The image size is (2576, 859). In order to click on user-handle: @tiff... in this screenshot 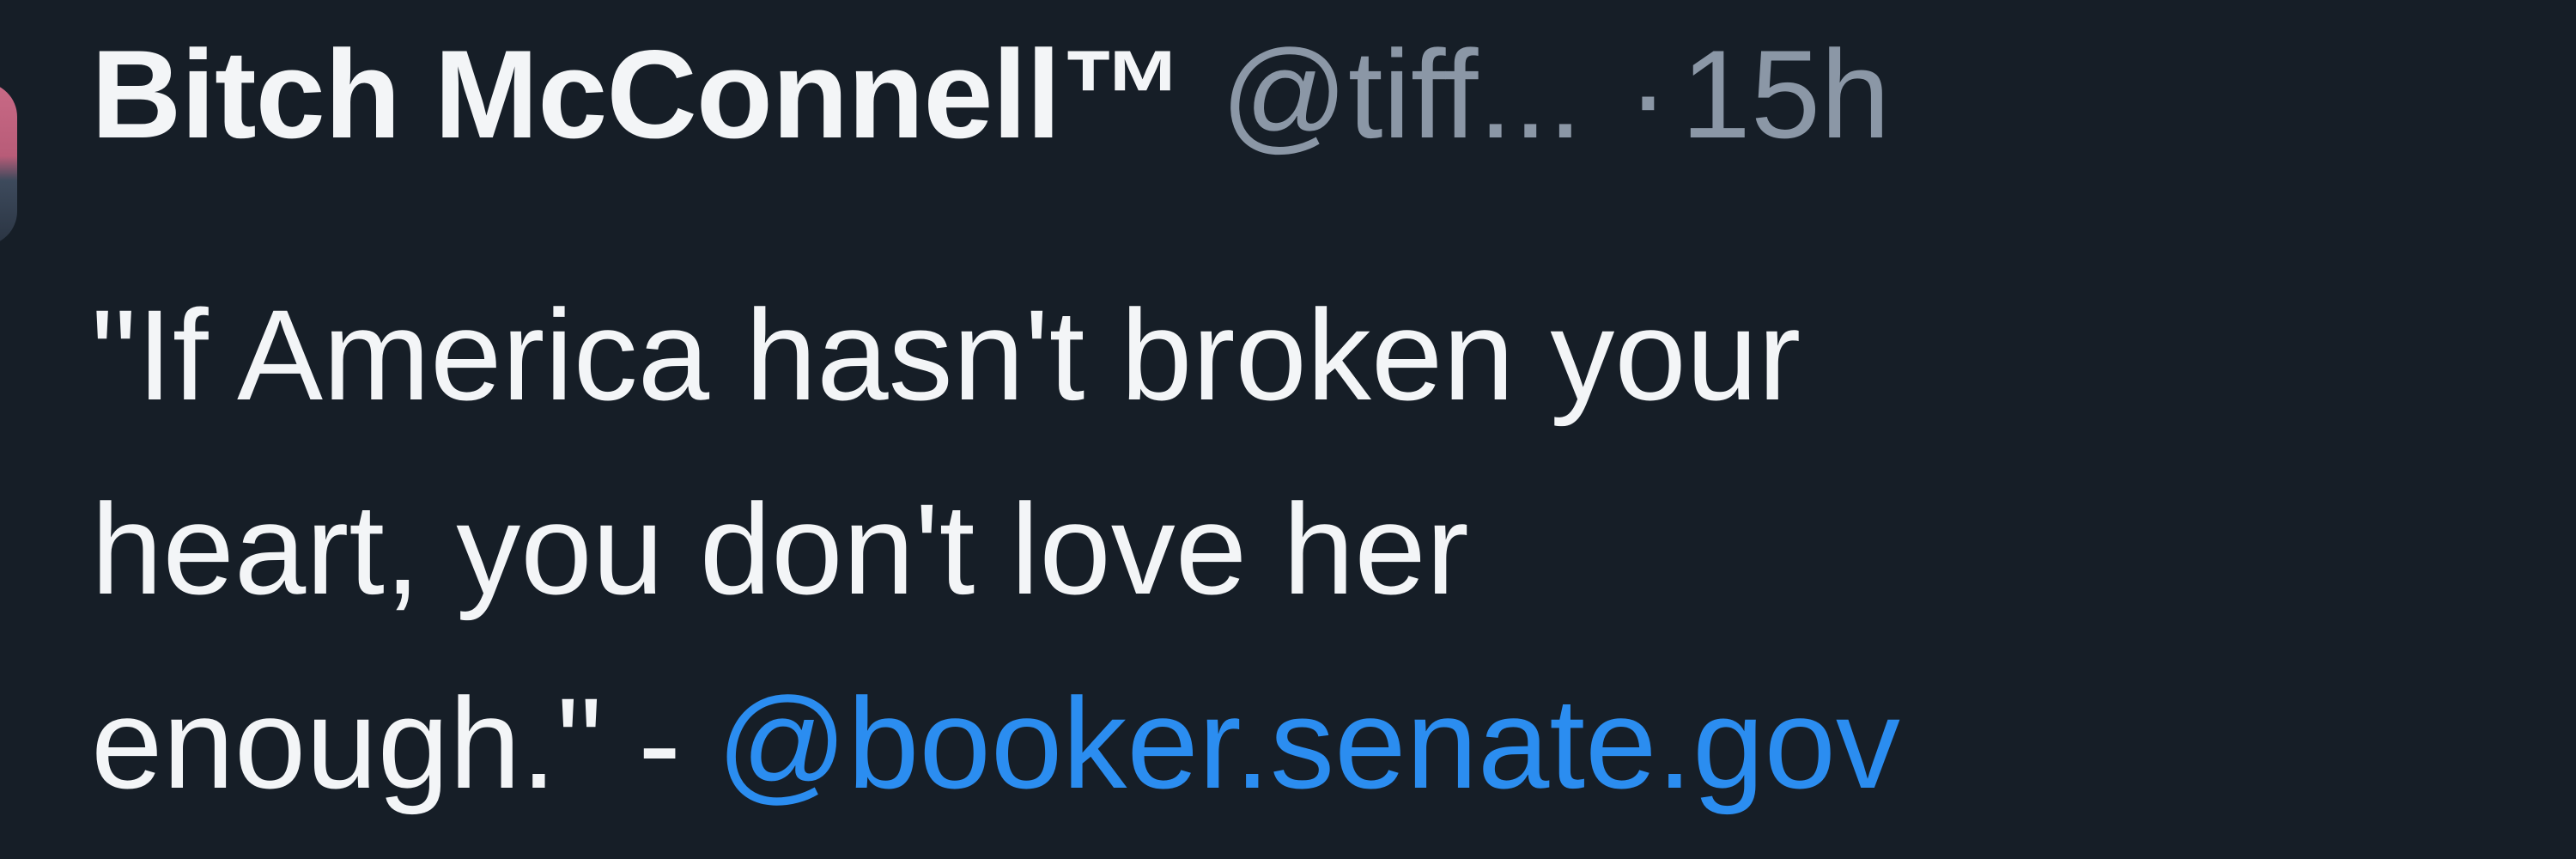, I will do `click(1402, 94)`.